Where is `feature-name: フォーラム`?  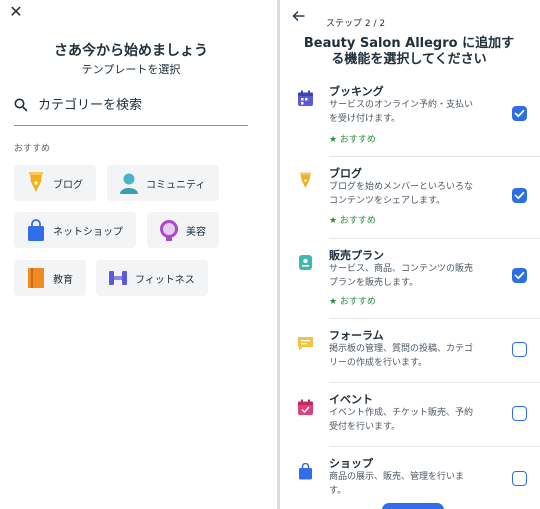
feature-name: フォーラム is located at coordinates (356, 335).